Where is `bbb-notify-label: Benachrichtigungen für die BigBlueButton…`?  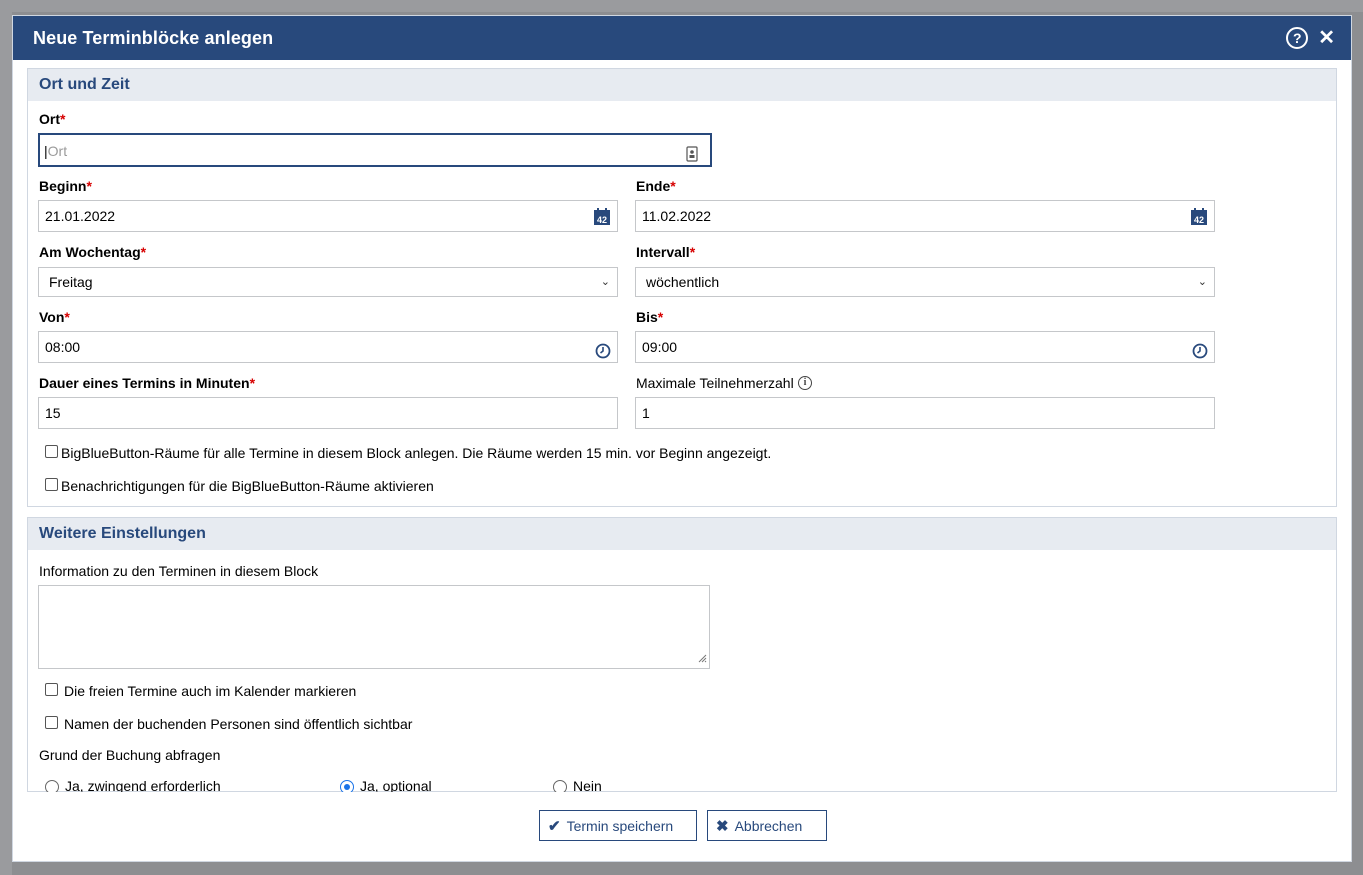 bbb-notify-label: Benachrichtigungen für die BigBlueButton… is located at coordinates (247, 486).